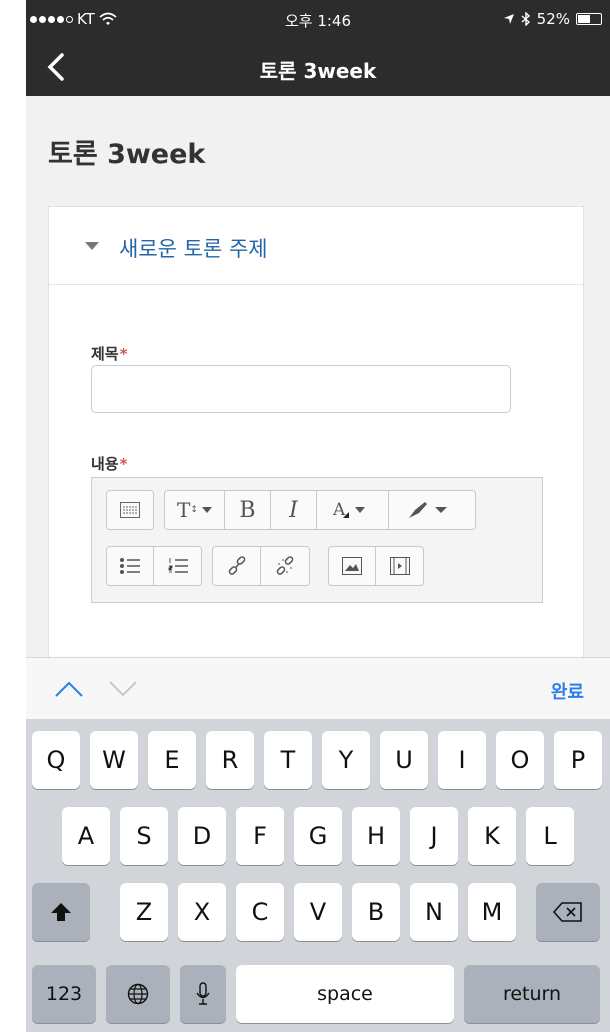 The width and height of the screenshot is (610, 1032). What do you see at coordinates (285, 566) in the screenshot?
I see `unlink-icon` at bounding box center [285, 566].